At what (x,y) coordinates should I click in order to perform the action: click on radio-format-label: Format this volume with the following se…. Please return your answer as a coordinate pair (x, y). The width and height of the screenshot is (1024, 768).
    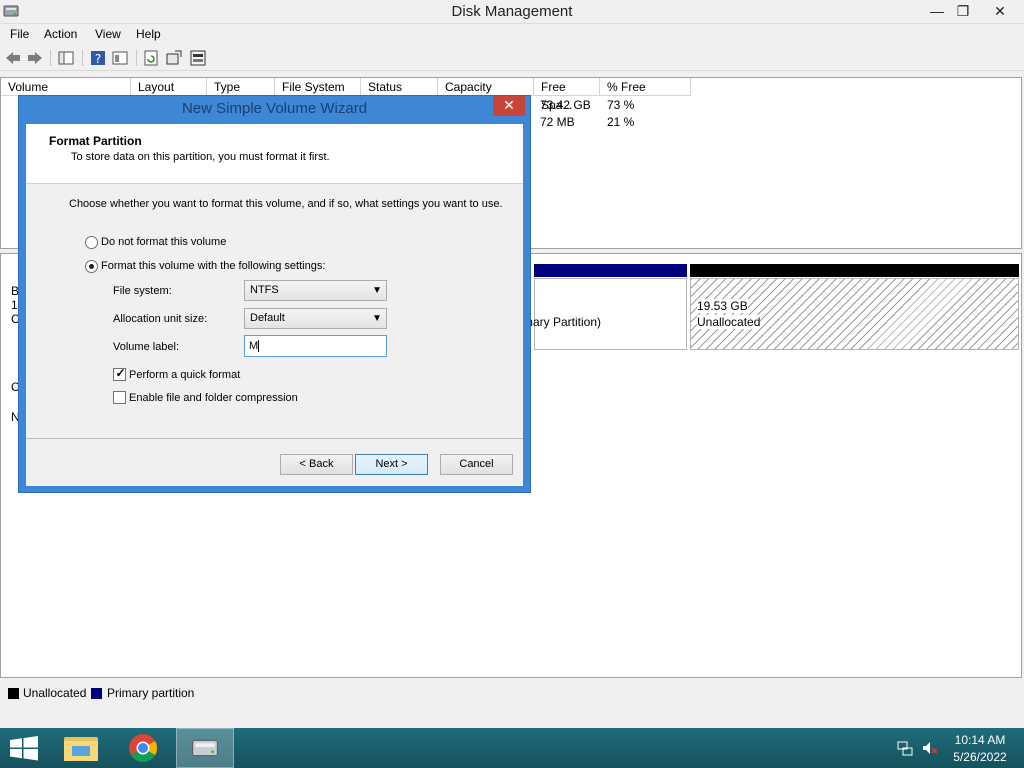
    Looking at the image, I should click on (213, 266).